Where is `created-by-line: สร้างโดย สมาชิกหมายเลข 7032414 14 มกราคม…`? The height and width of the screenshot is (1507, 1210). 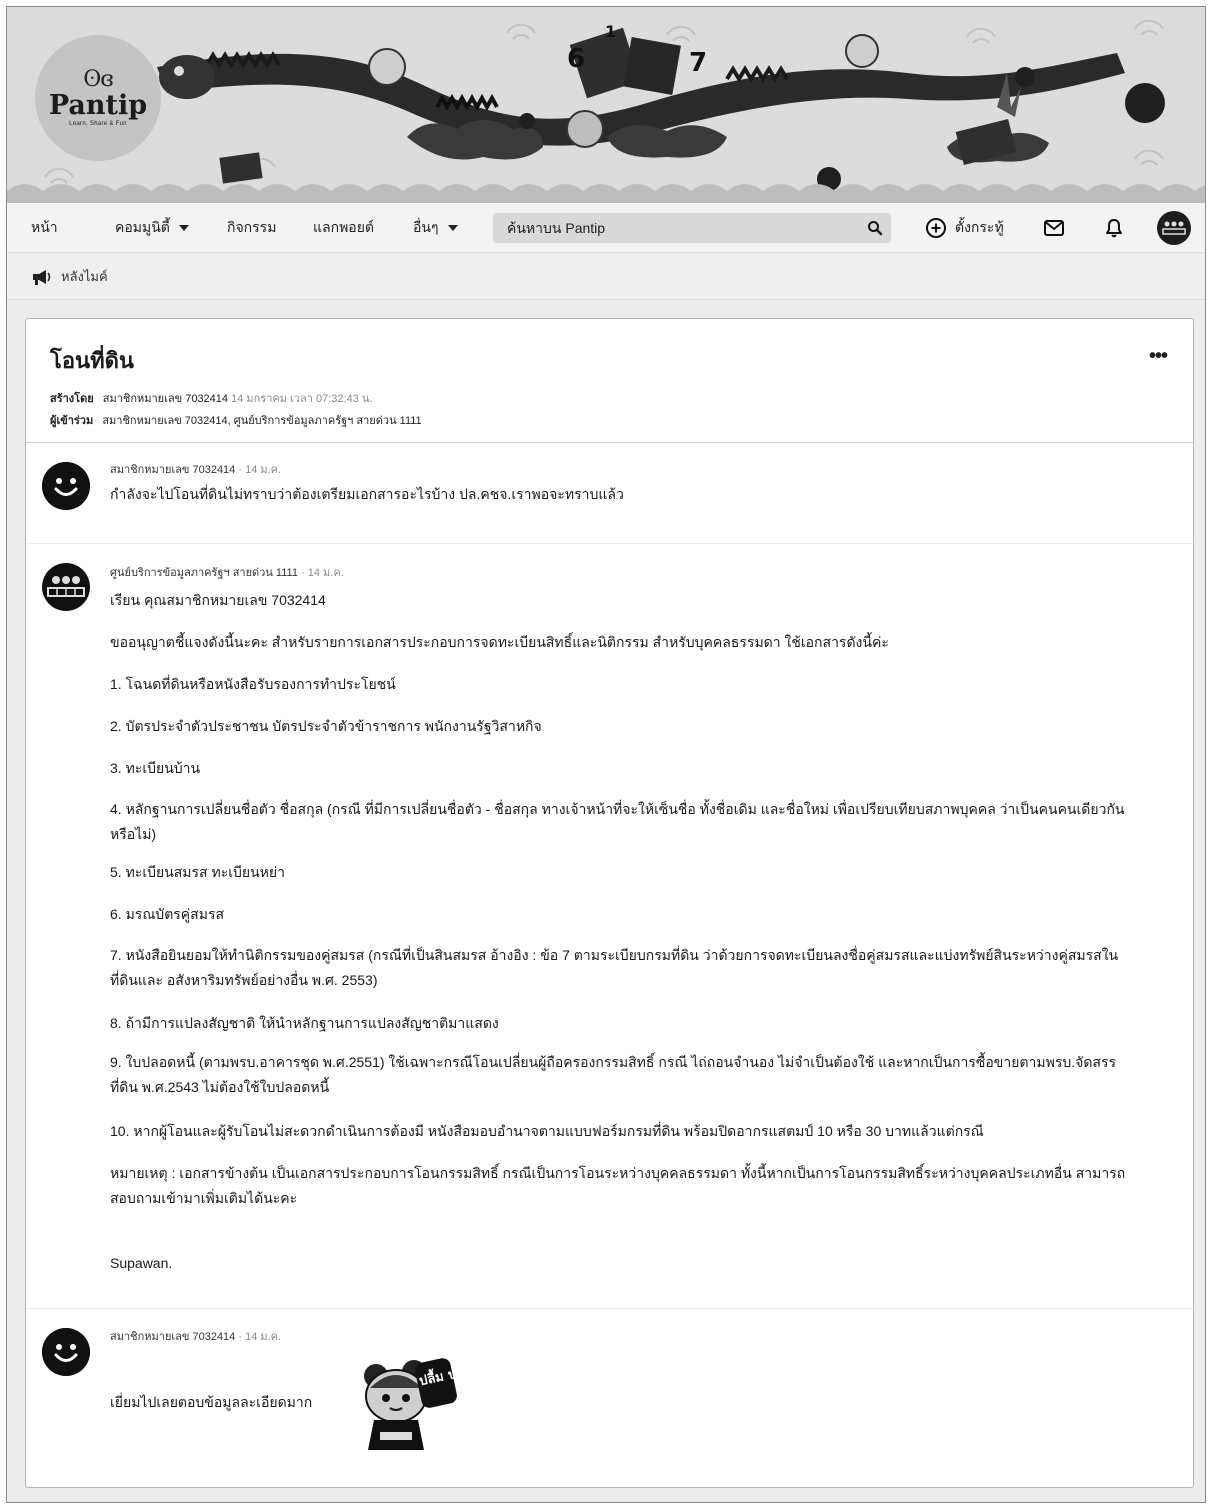 created-by-line: สร้างโดย สมาชิกหมายเลข 7032414 14 มกราคม… is located at coordinates (211, 398).